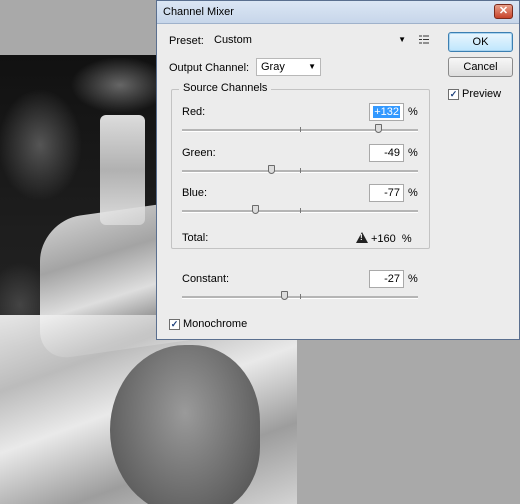  Describe the element at coordinates (284, 295) in the screenshot. I see `constant-slider-thumb` at that location.